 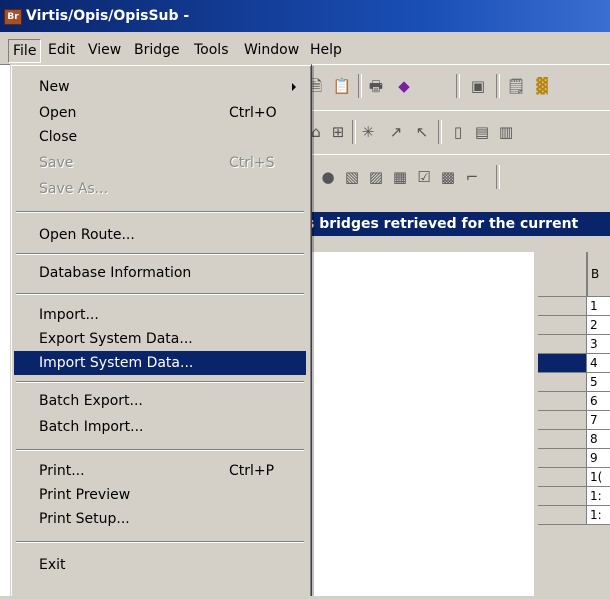 I want to click on menu-item-database-information: Database Information, so click(x=160, y=273).